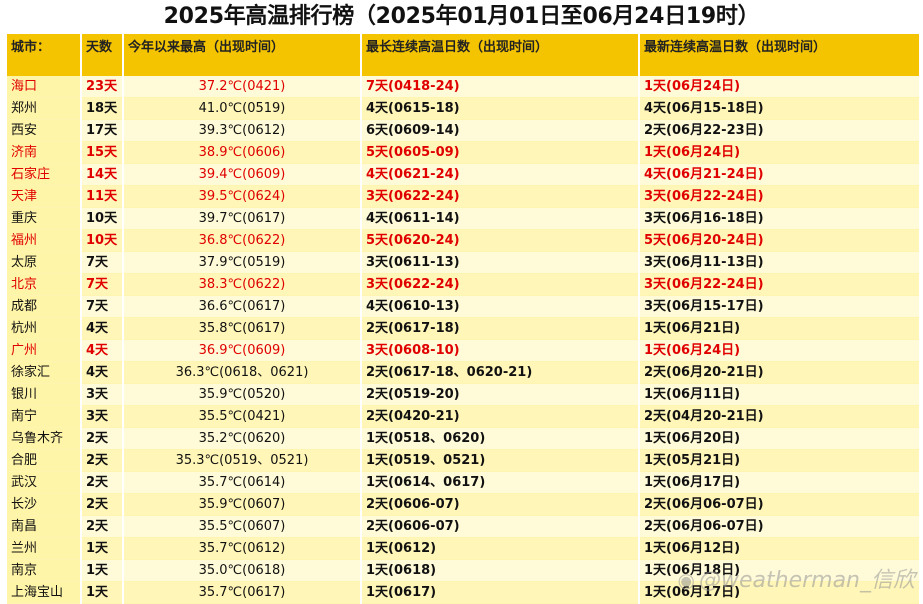 Image resolution: width=923 pixels, height=604 pixels. Describe the element at coordinates (44, 482) in the screenshot. I see `city-cell: 武汉` at that location.